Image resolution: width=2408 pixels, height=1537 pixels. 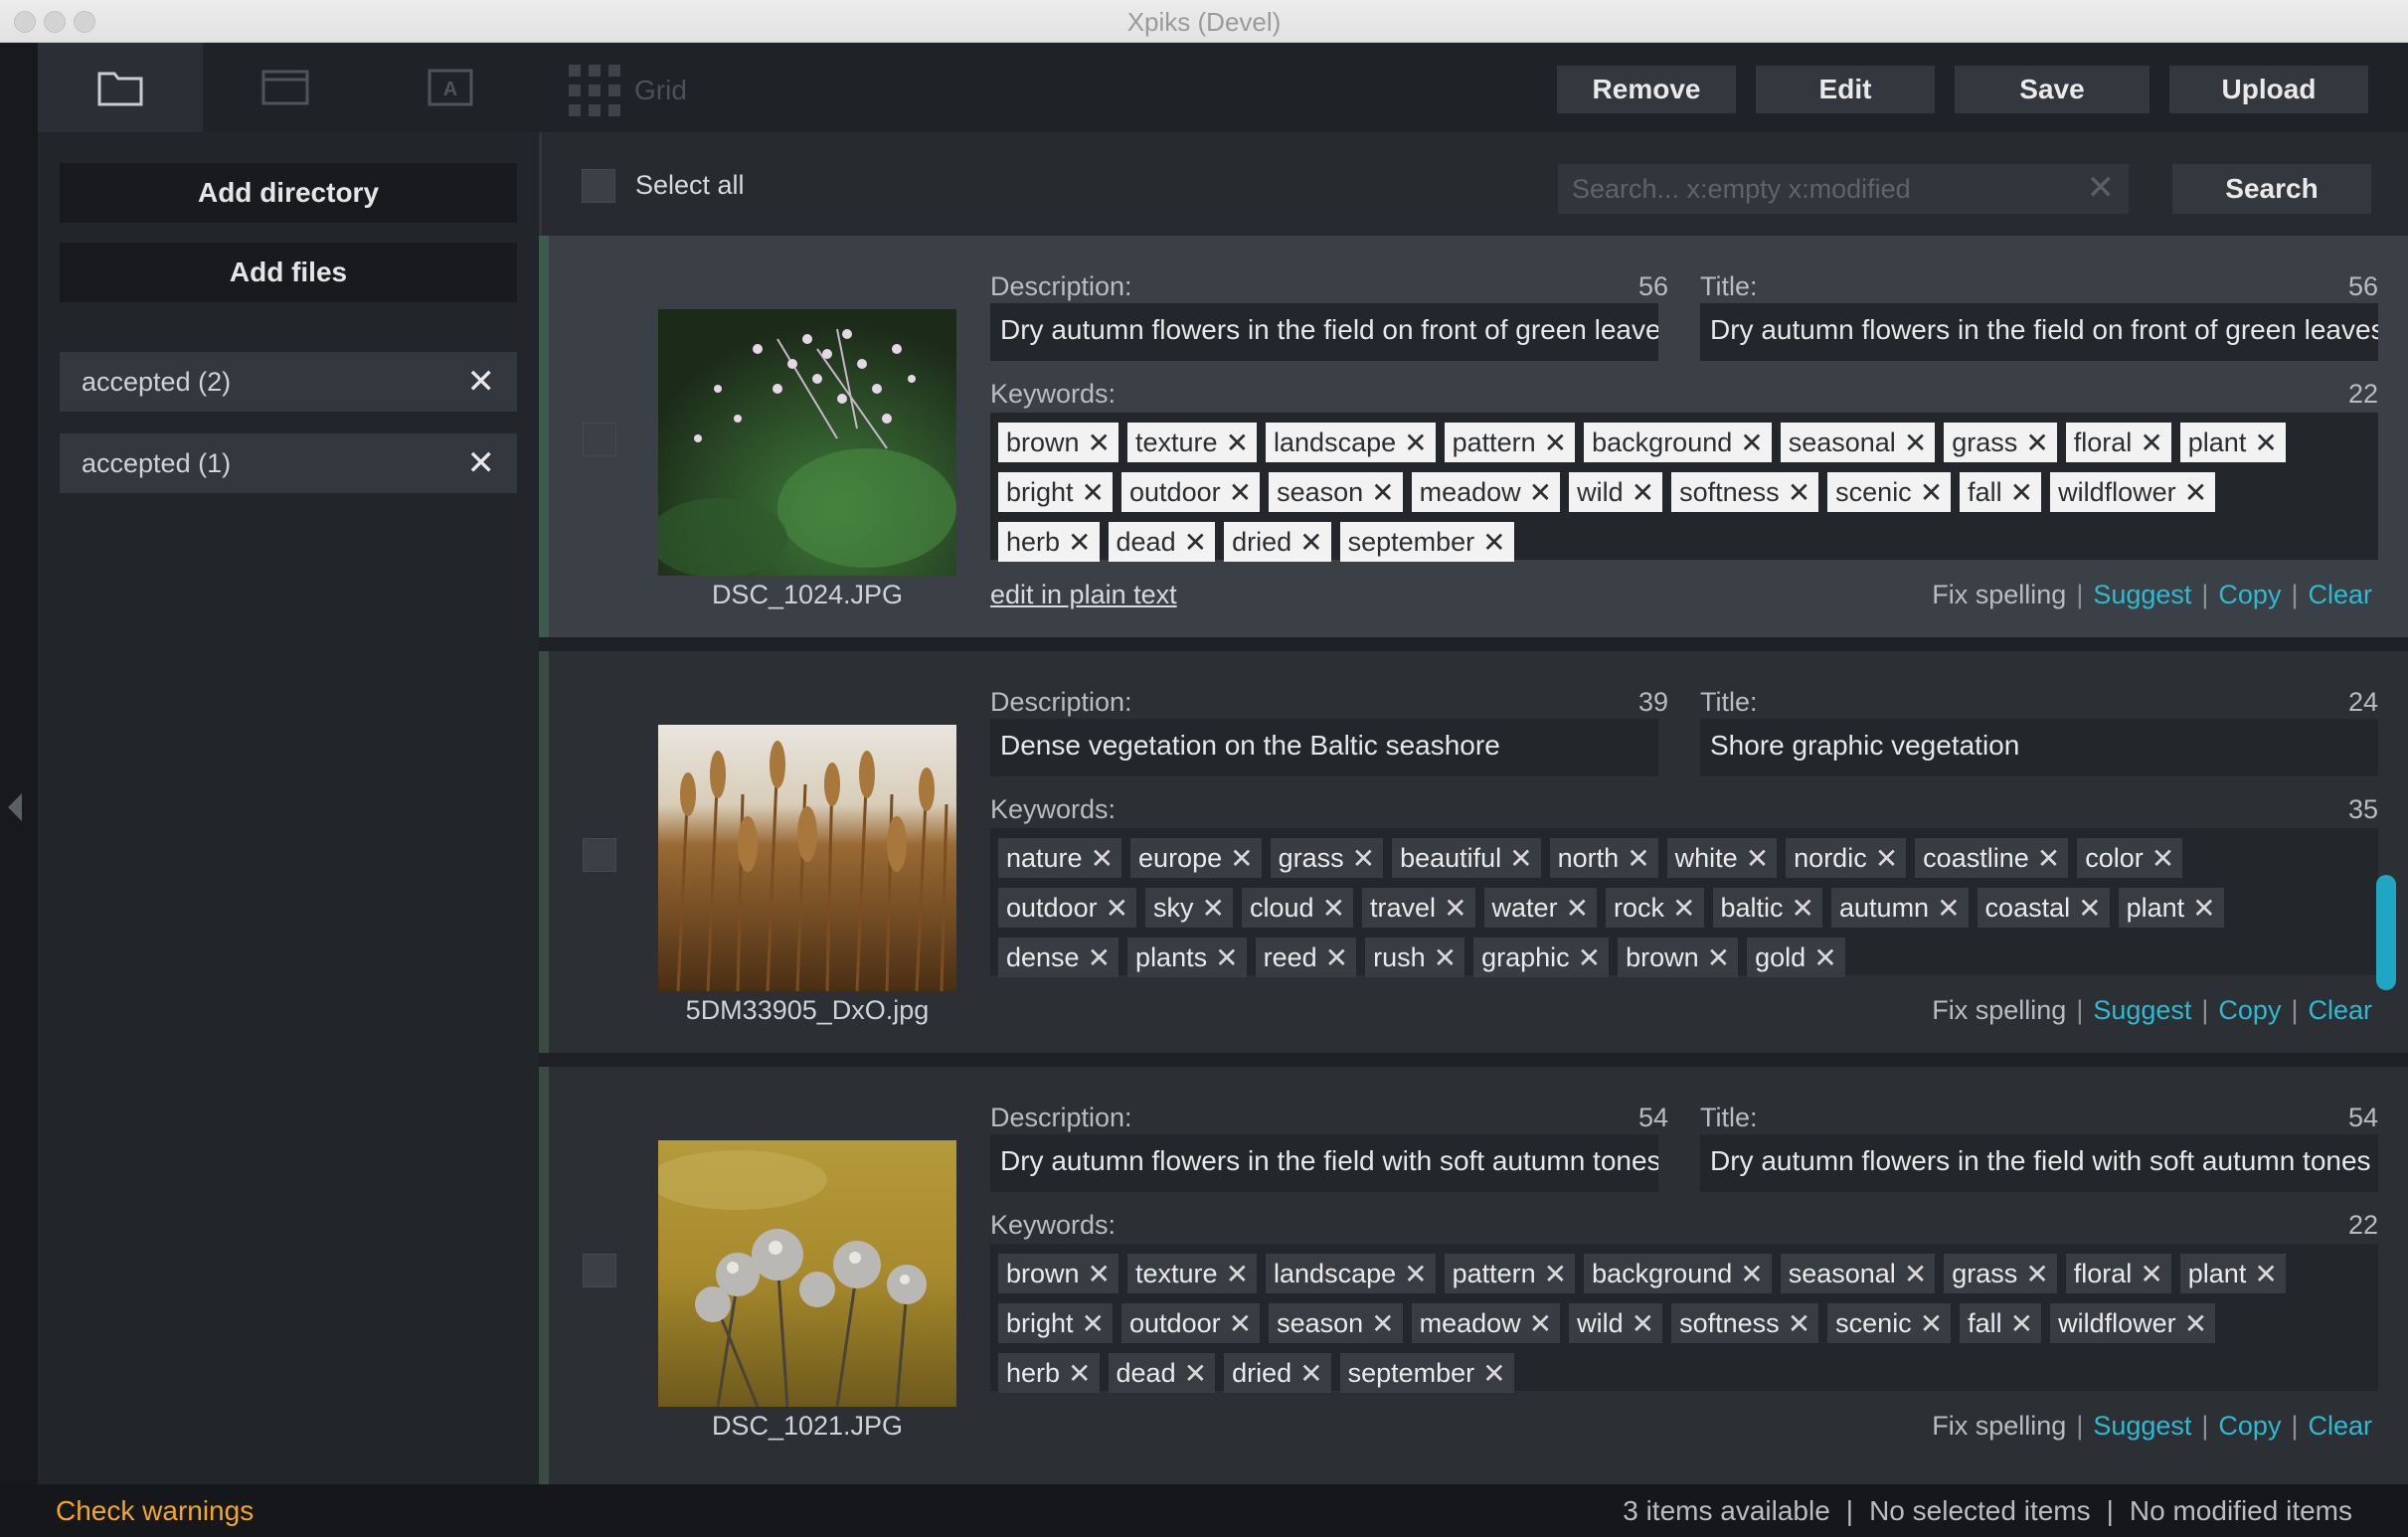 I want to click on copy-link: Copy, so click(x=2249, y=1427).